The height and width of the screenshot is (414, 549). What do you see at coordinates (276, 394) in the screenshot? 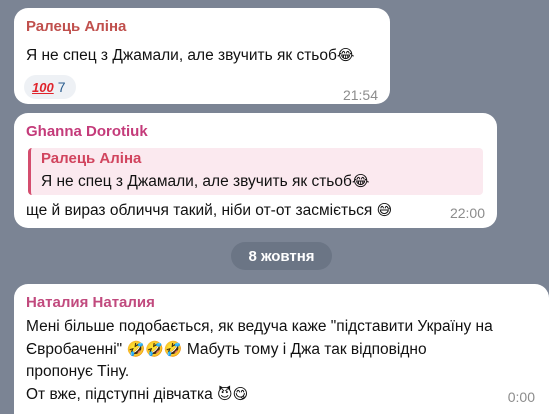
I see `message-text: От вже, підступні дівчатка 😈😋` at bounding box center [276, 394].